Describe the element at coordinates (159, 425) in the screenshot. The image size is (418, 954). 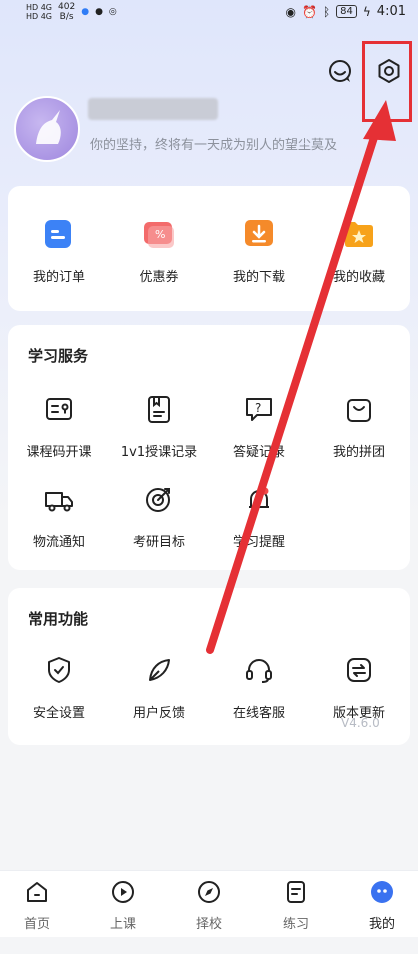
I see `learning-item-lesson-record: 1v1授课记录` at that location.